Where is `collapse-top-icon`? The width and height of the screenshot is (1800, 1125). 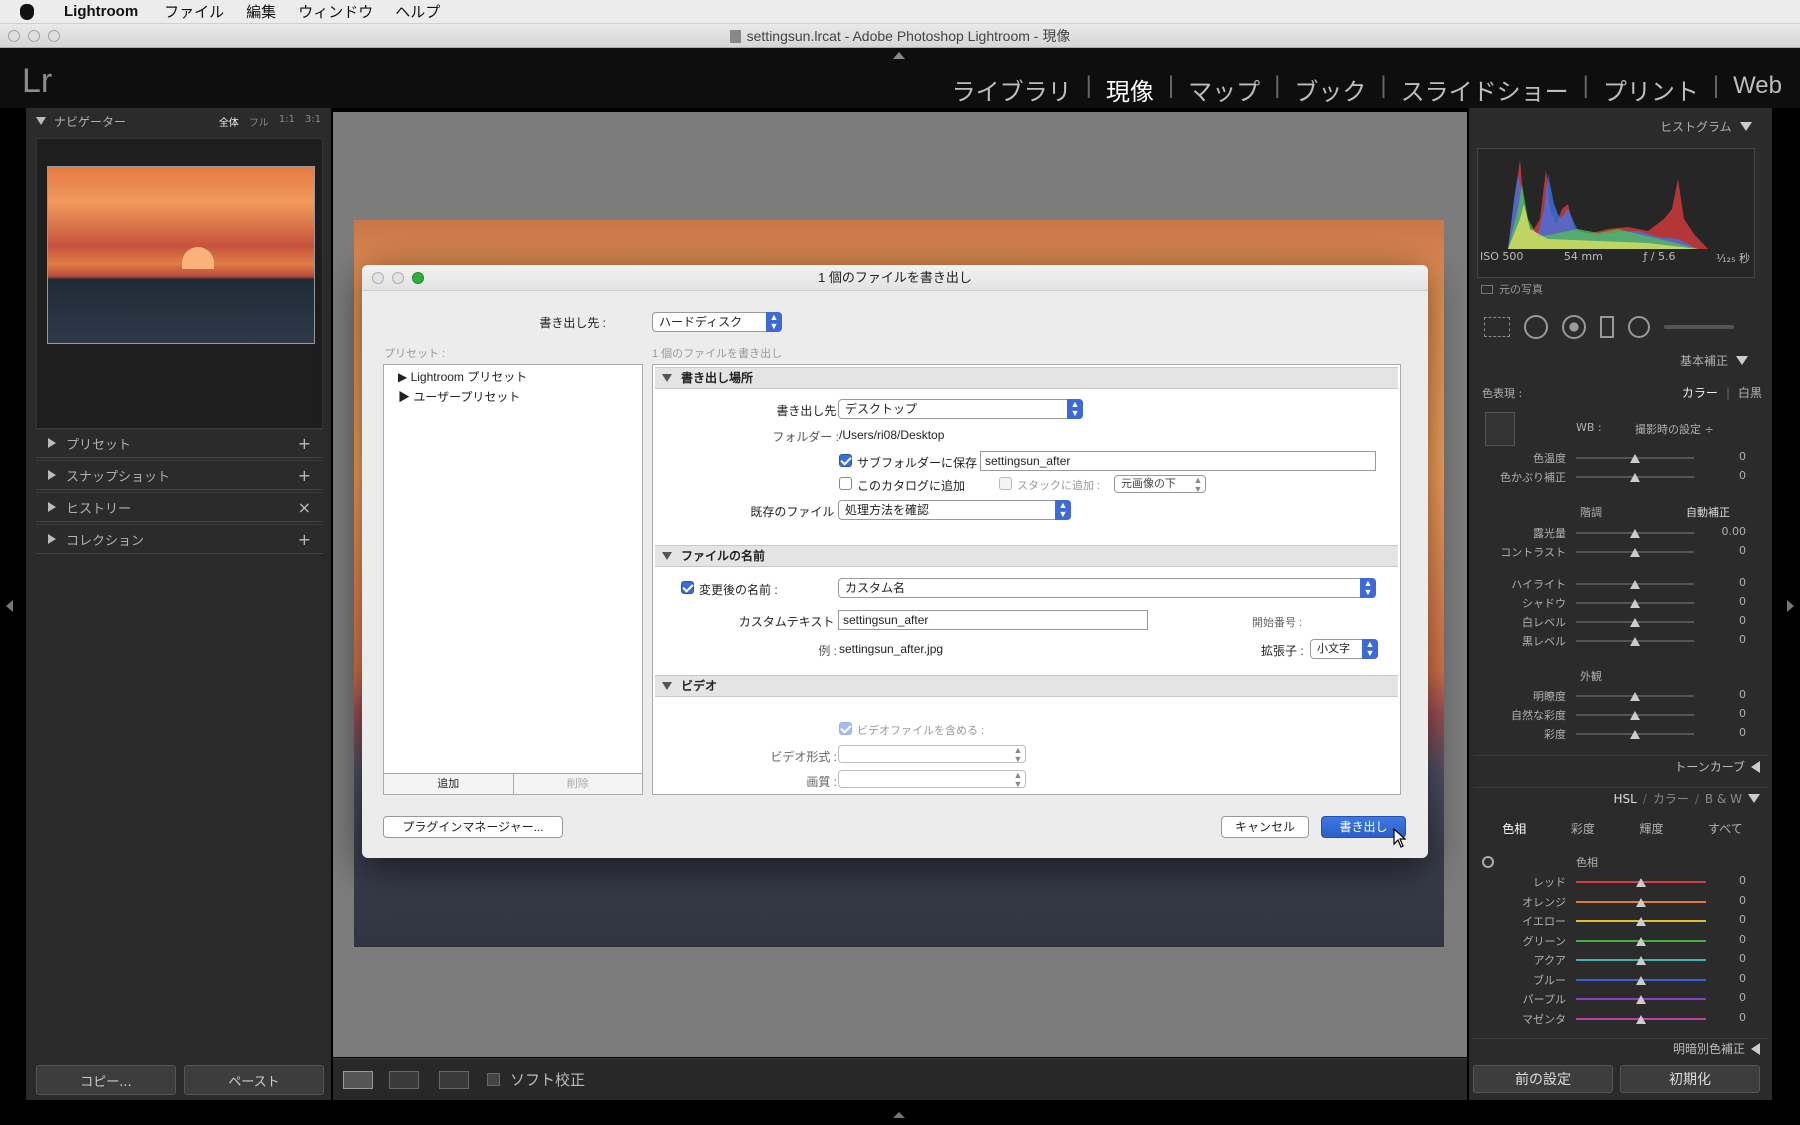 collapse-top-icon is located at coordinates (899, 55).